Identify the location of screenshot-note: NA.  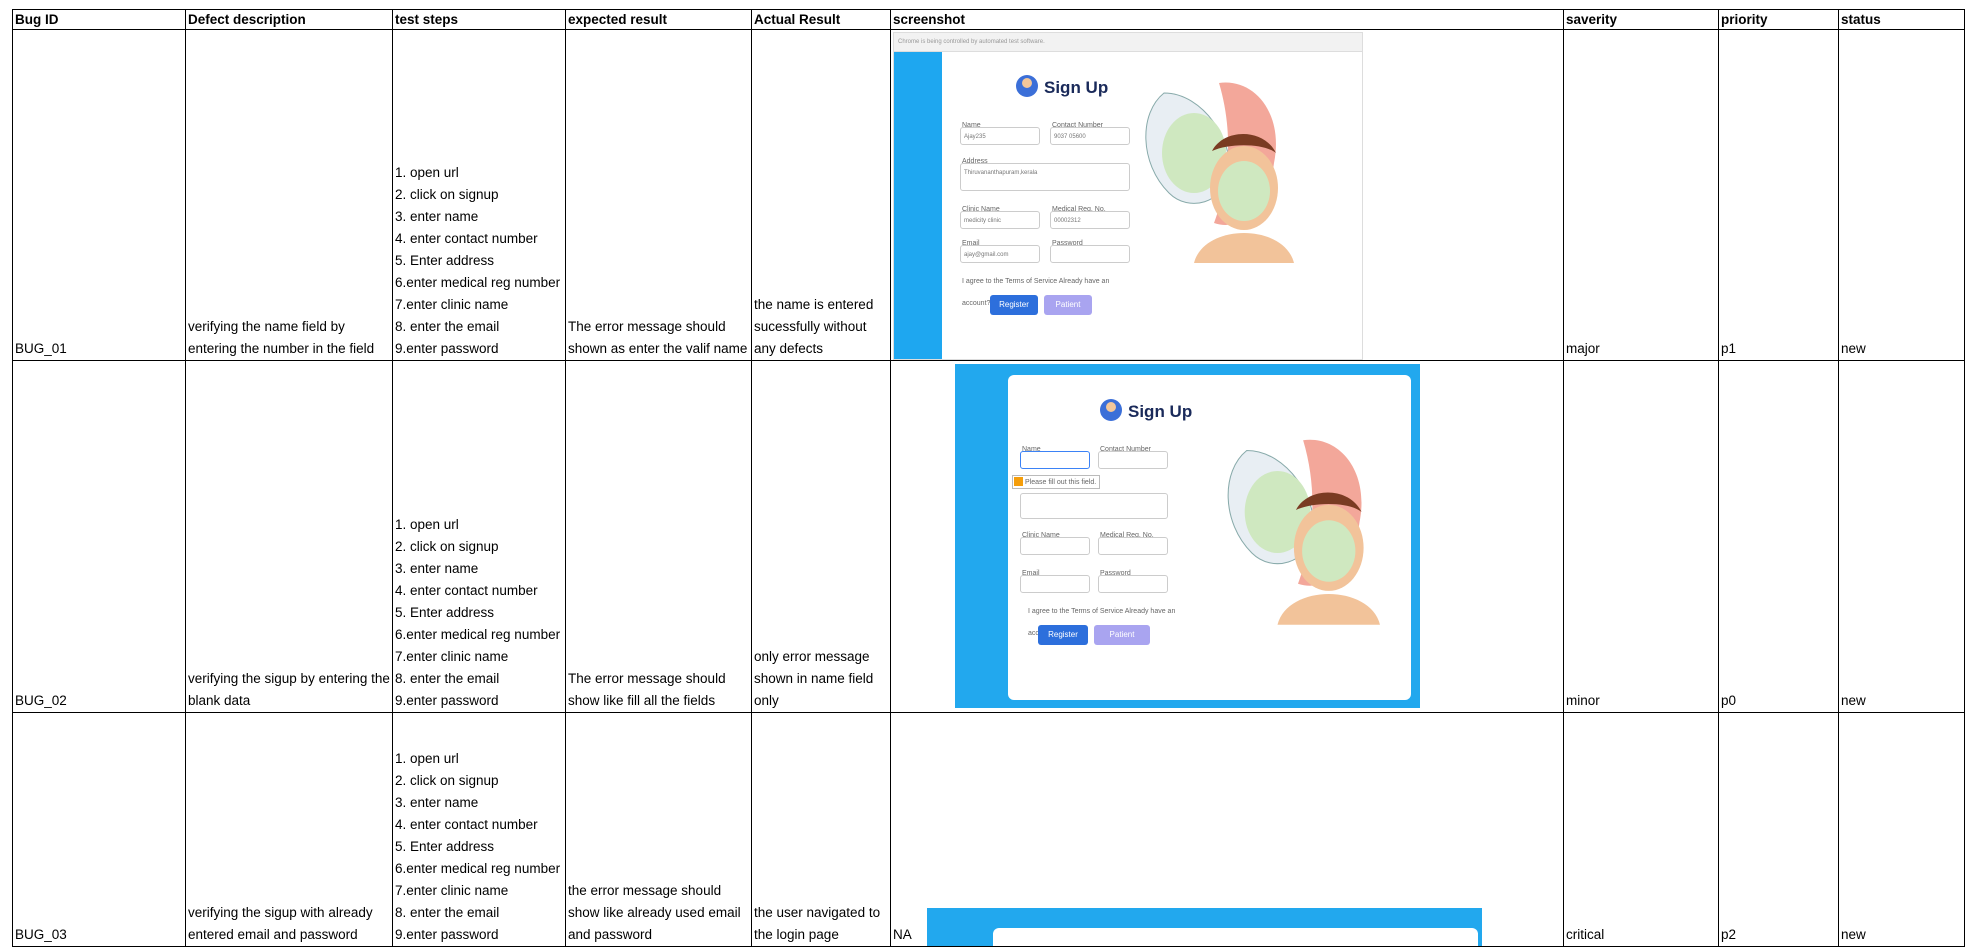
(902, 934).